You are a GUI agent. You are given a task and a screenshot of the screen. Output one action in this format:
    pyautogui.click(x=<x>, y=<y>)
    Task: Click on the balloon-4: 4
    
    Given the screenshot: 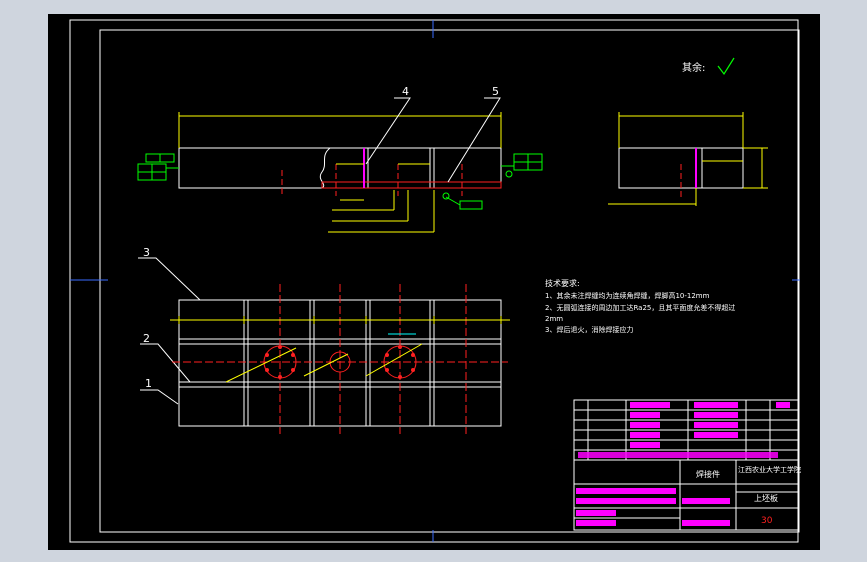 What is the action you would take?
    pyautogui.click(x=405, y=91)
    